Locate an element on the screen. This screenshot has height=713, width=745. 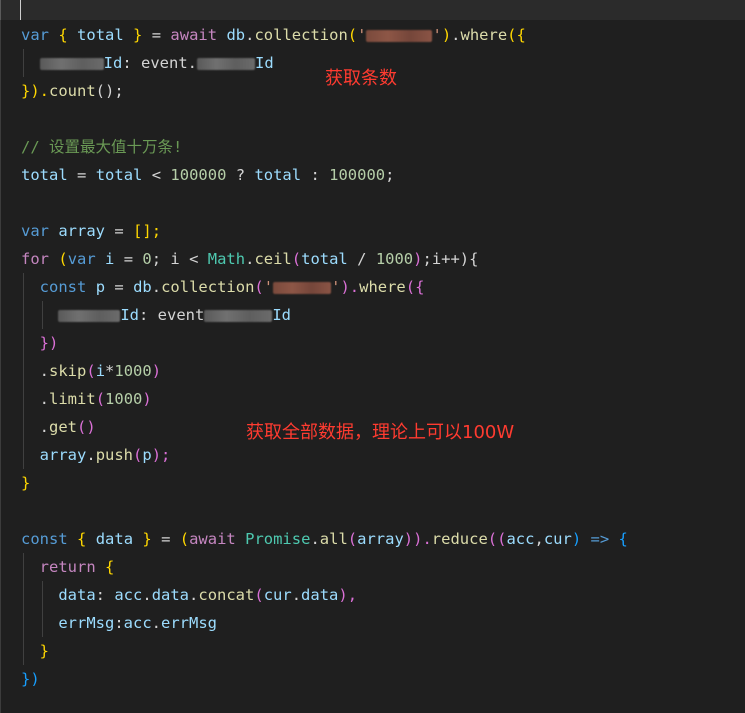
code-comment: // 设置最大值十万条! is located at coordinates (102, 147).